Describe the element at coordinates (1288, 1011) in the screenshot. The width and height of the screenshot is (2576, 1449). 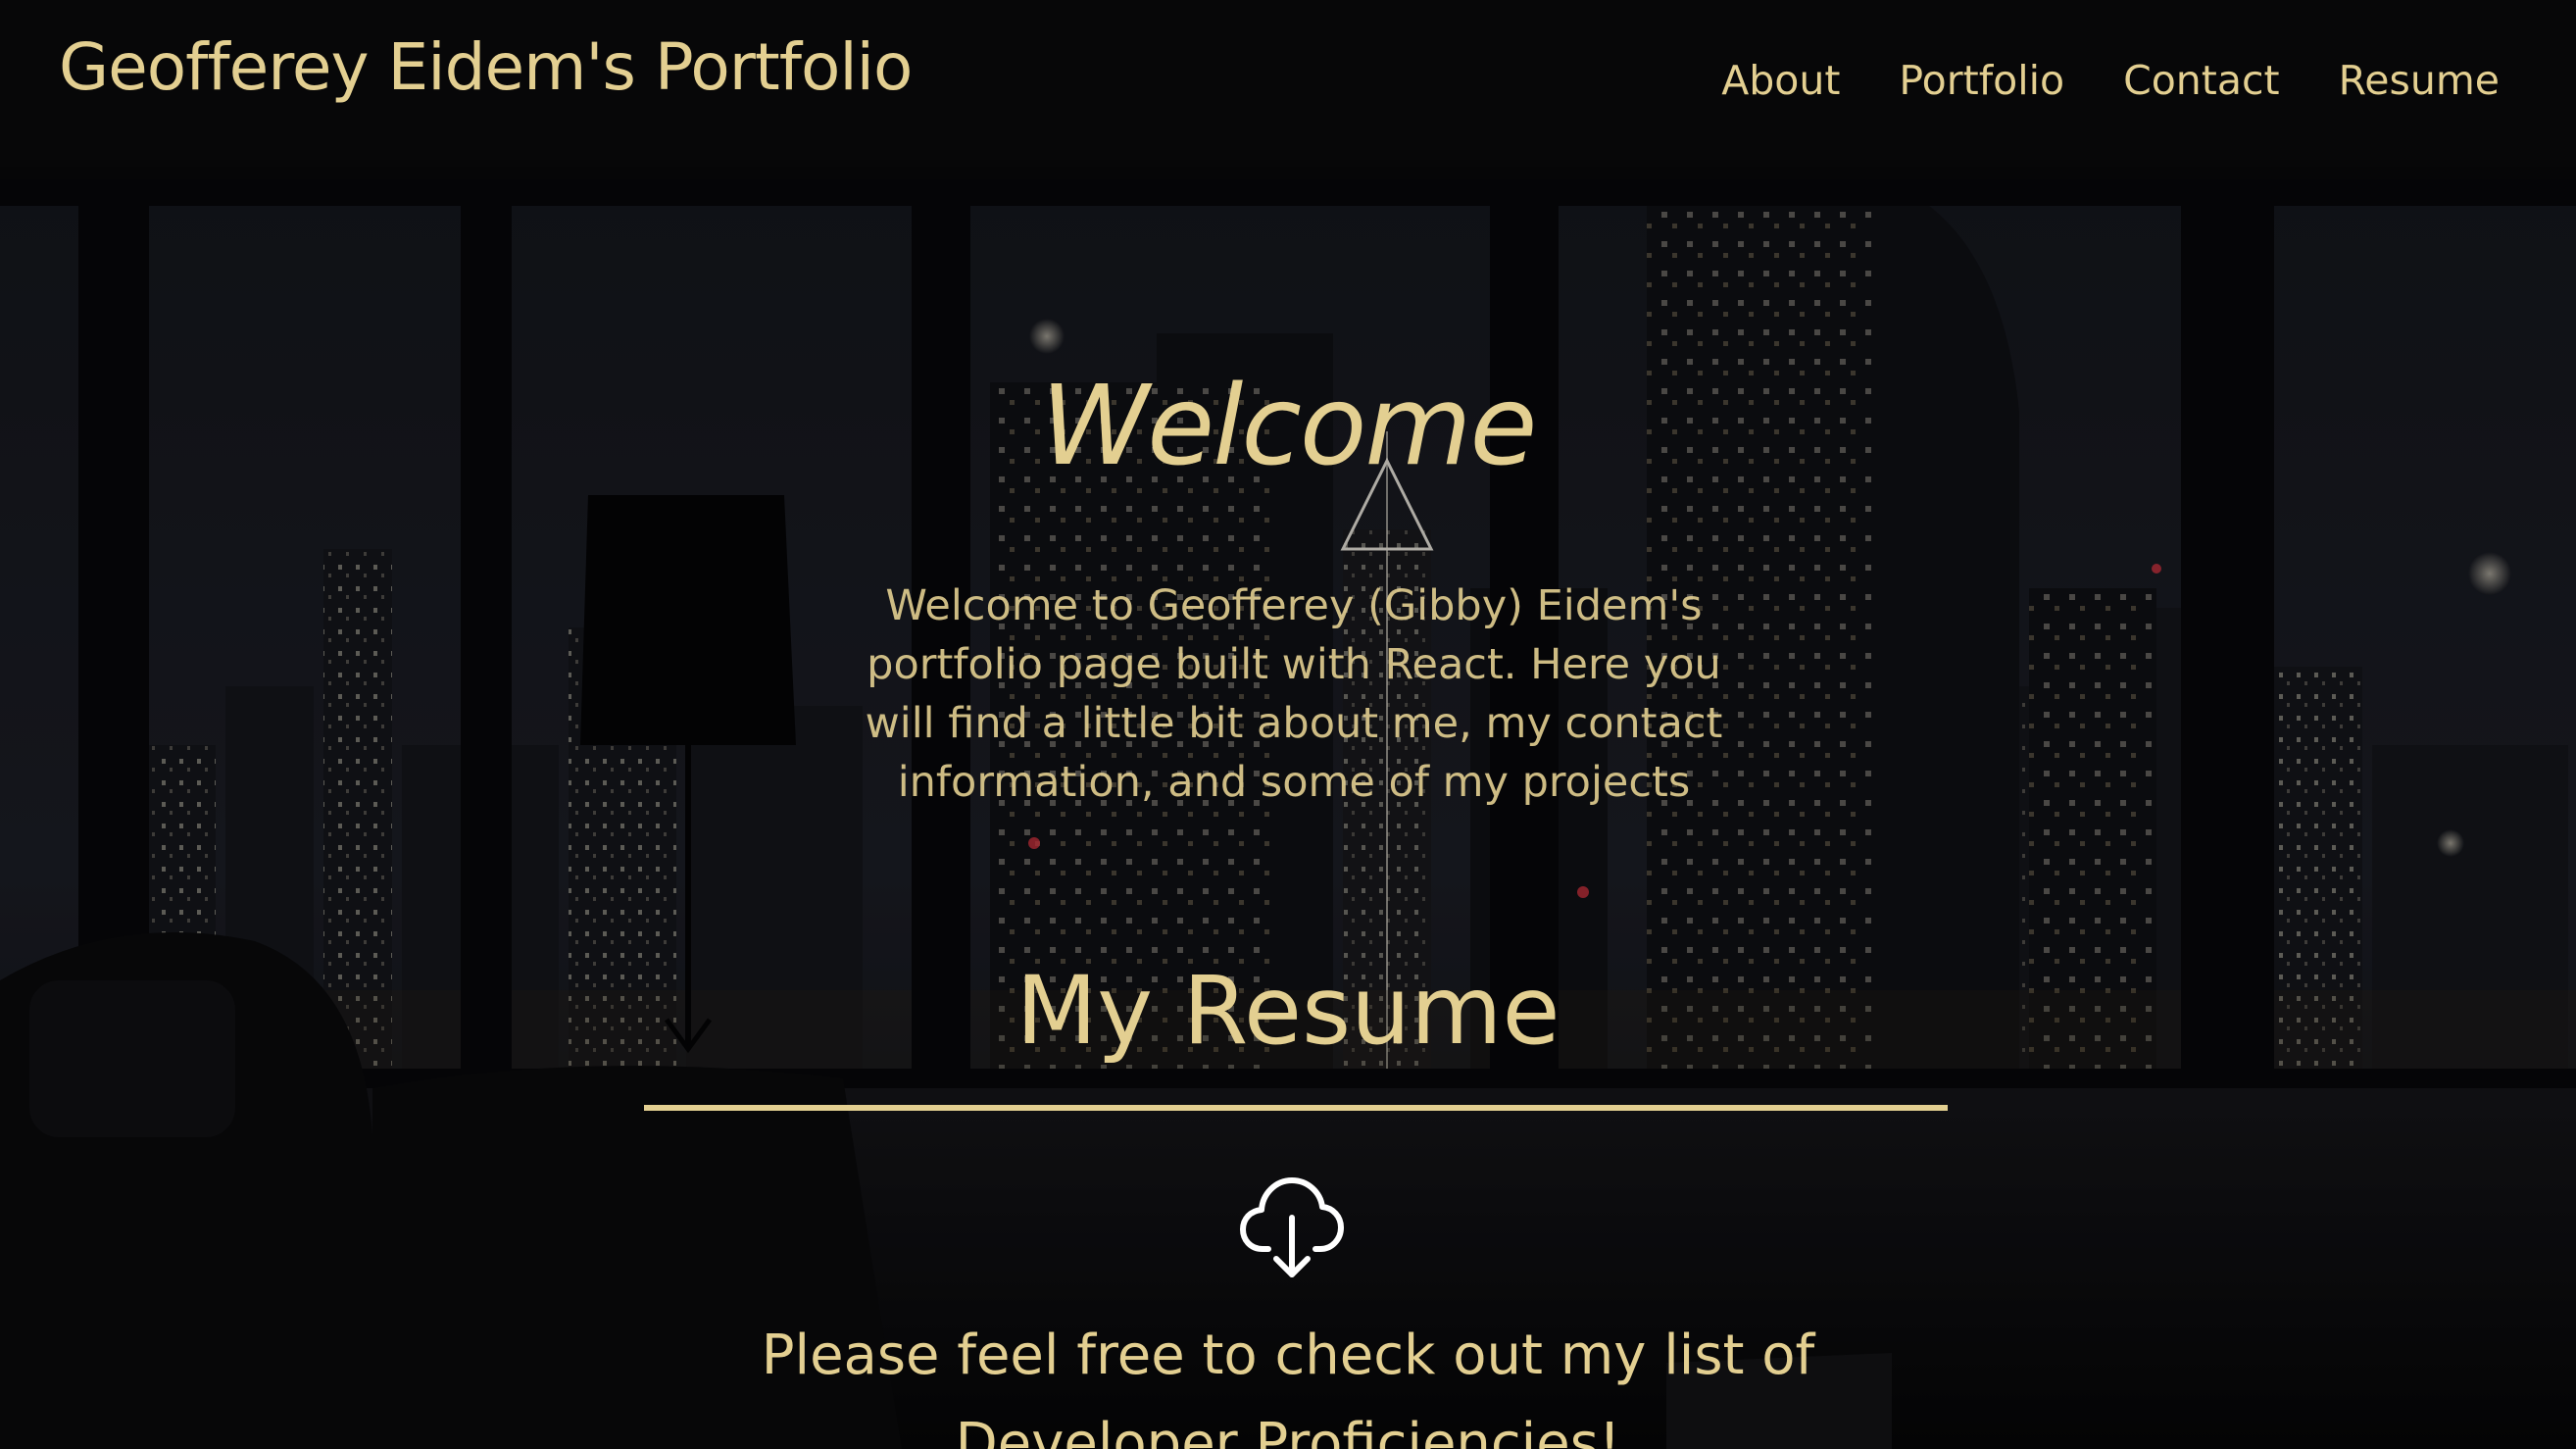
I see `resume-heading: My Resume` at that location.